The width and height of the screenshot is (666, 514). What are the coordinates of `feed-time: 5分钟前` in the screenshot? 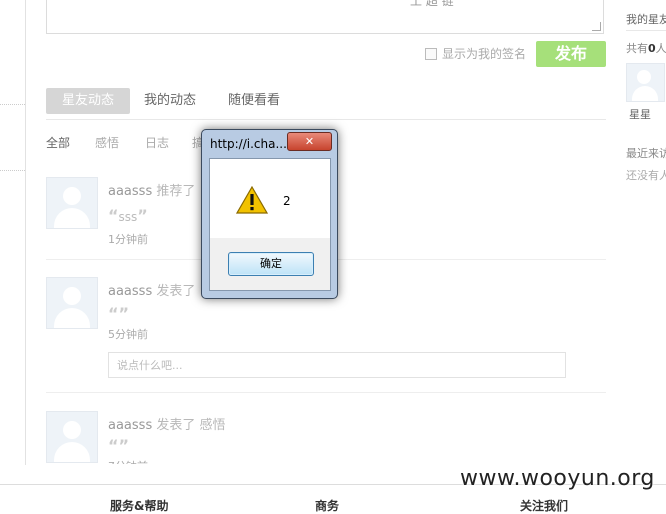 It's located at (128, 334).